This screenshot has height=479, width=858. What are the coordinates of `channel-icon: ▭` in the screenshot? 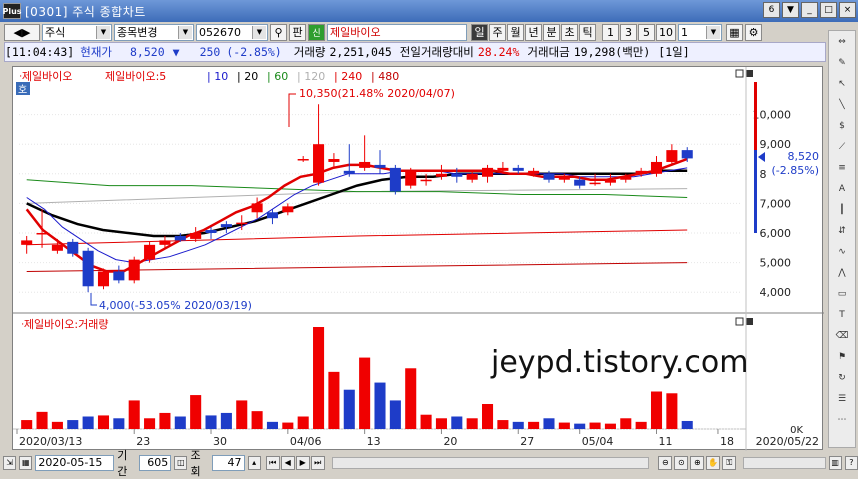 It's located at (842, 294).